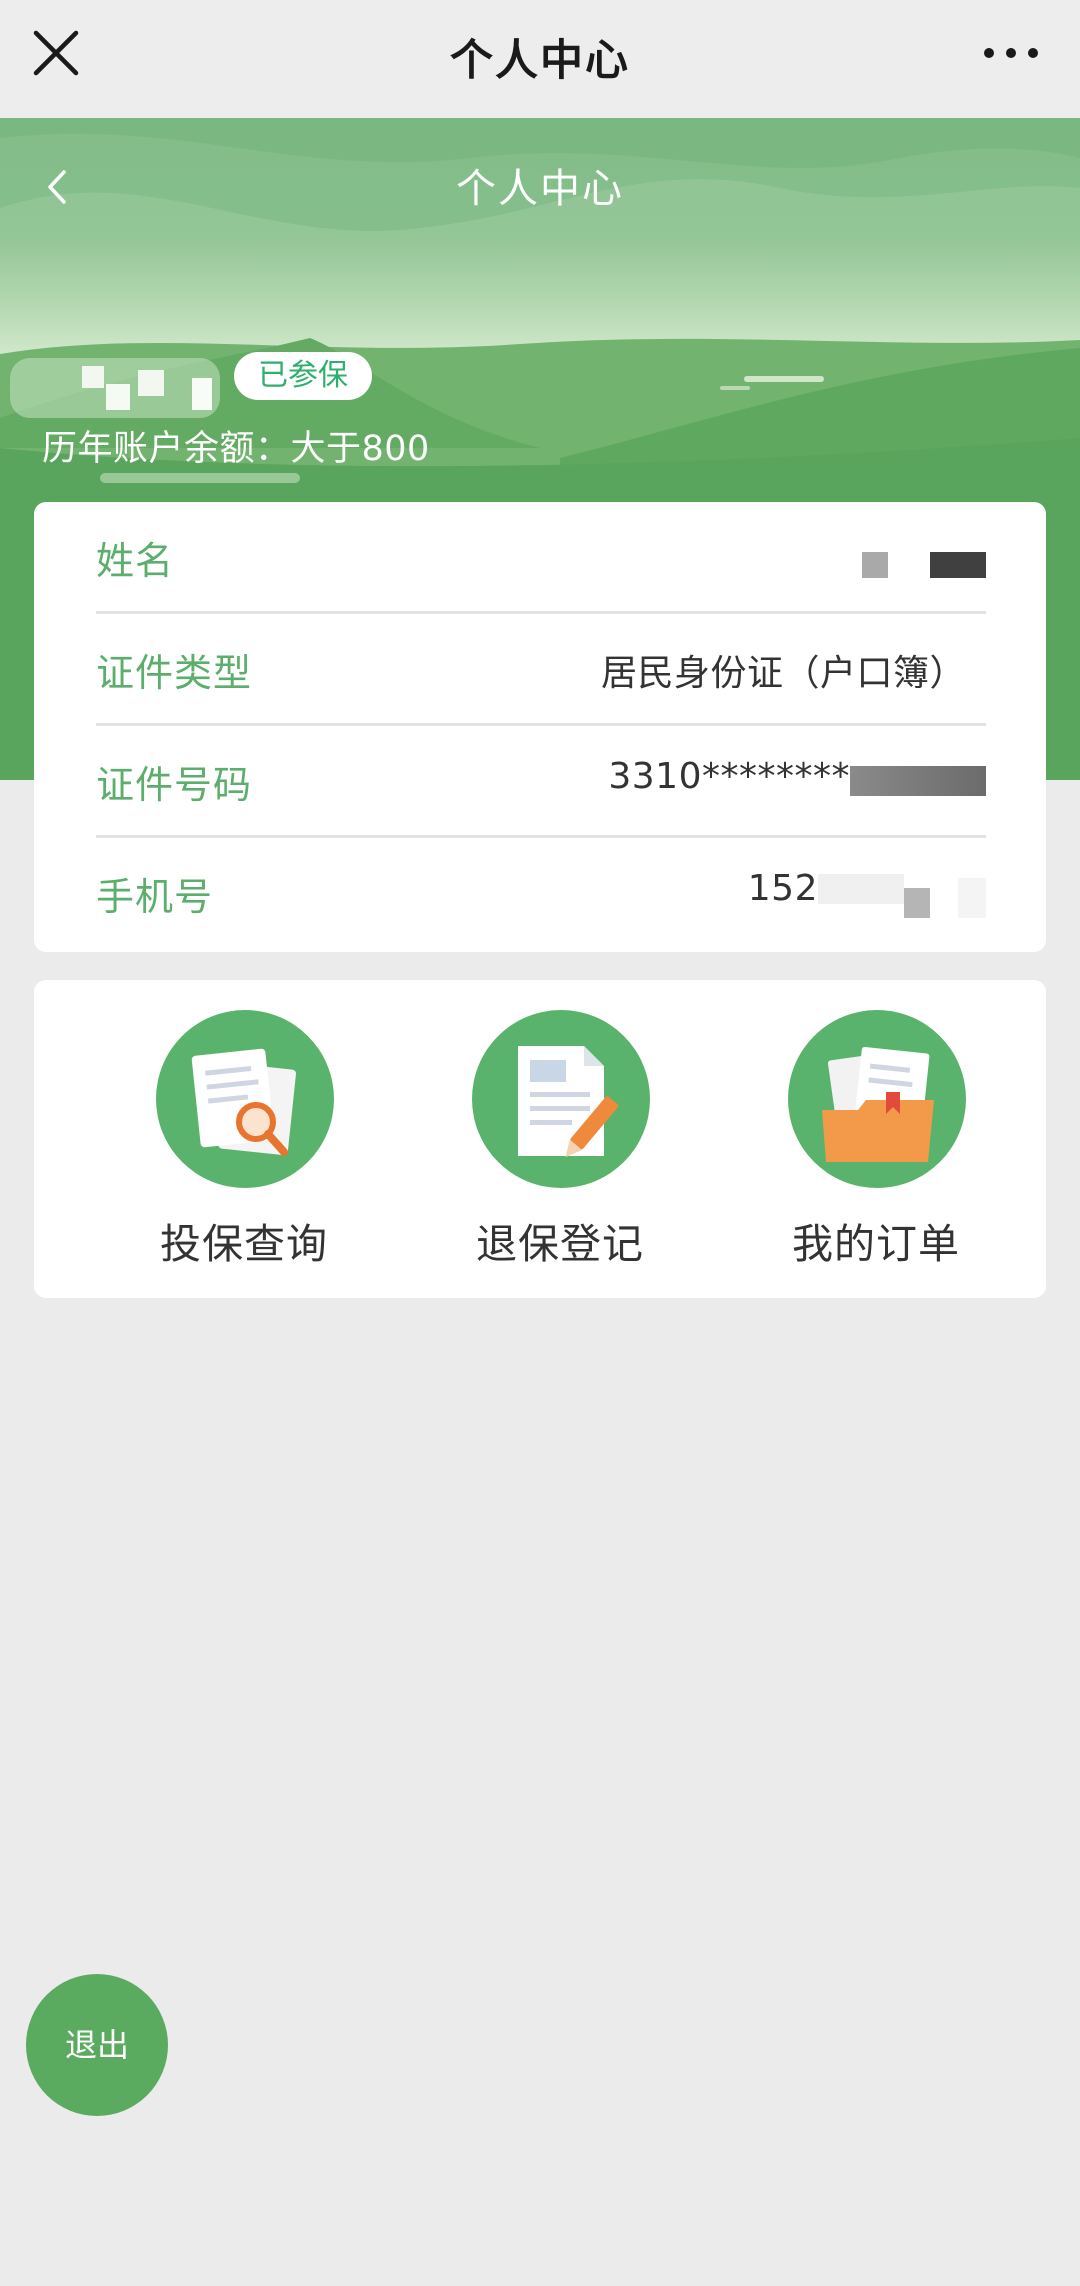  I want to click on action-surrender-registration: 退保登记, so click(560, 1145).